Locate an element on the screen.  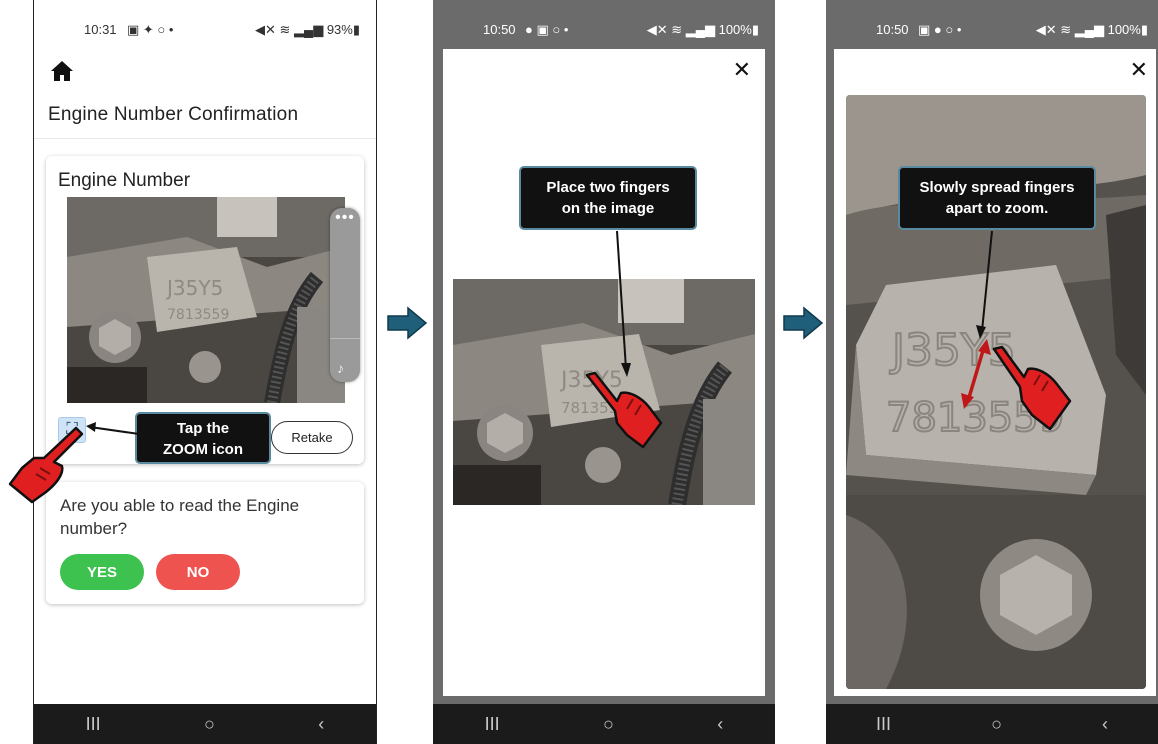
card-title: Engine Number is located at coordinates (124, 180).